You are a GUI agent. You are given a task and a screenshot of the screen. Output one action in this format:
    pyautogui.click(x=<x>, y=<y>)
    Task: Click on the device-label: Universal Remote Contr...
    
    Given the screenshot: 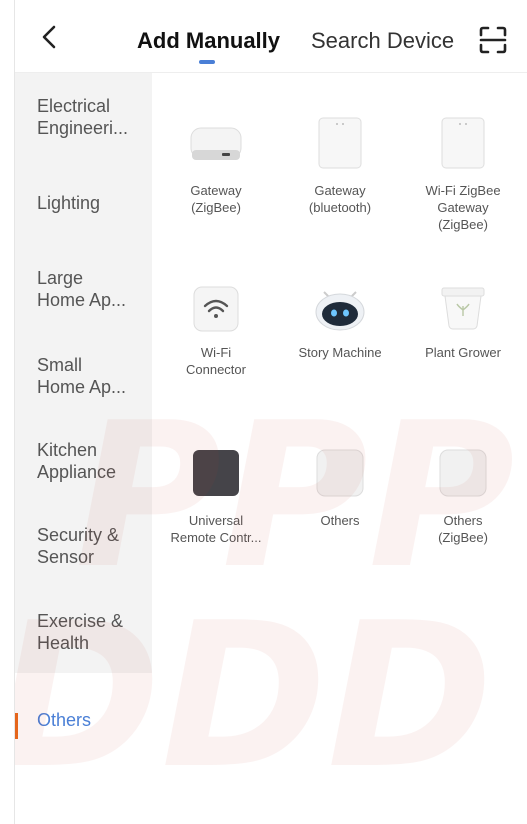 What is the action you would take?
    pyautogui.click(x=216, y=529)
    